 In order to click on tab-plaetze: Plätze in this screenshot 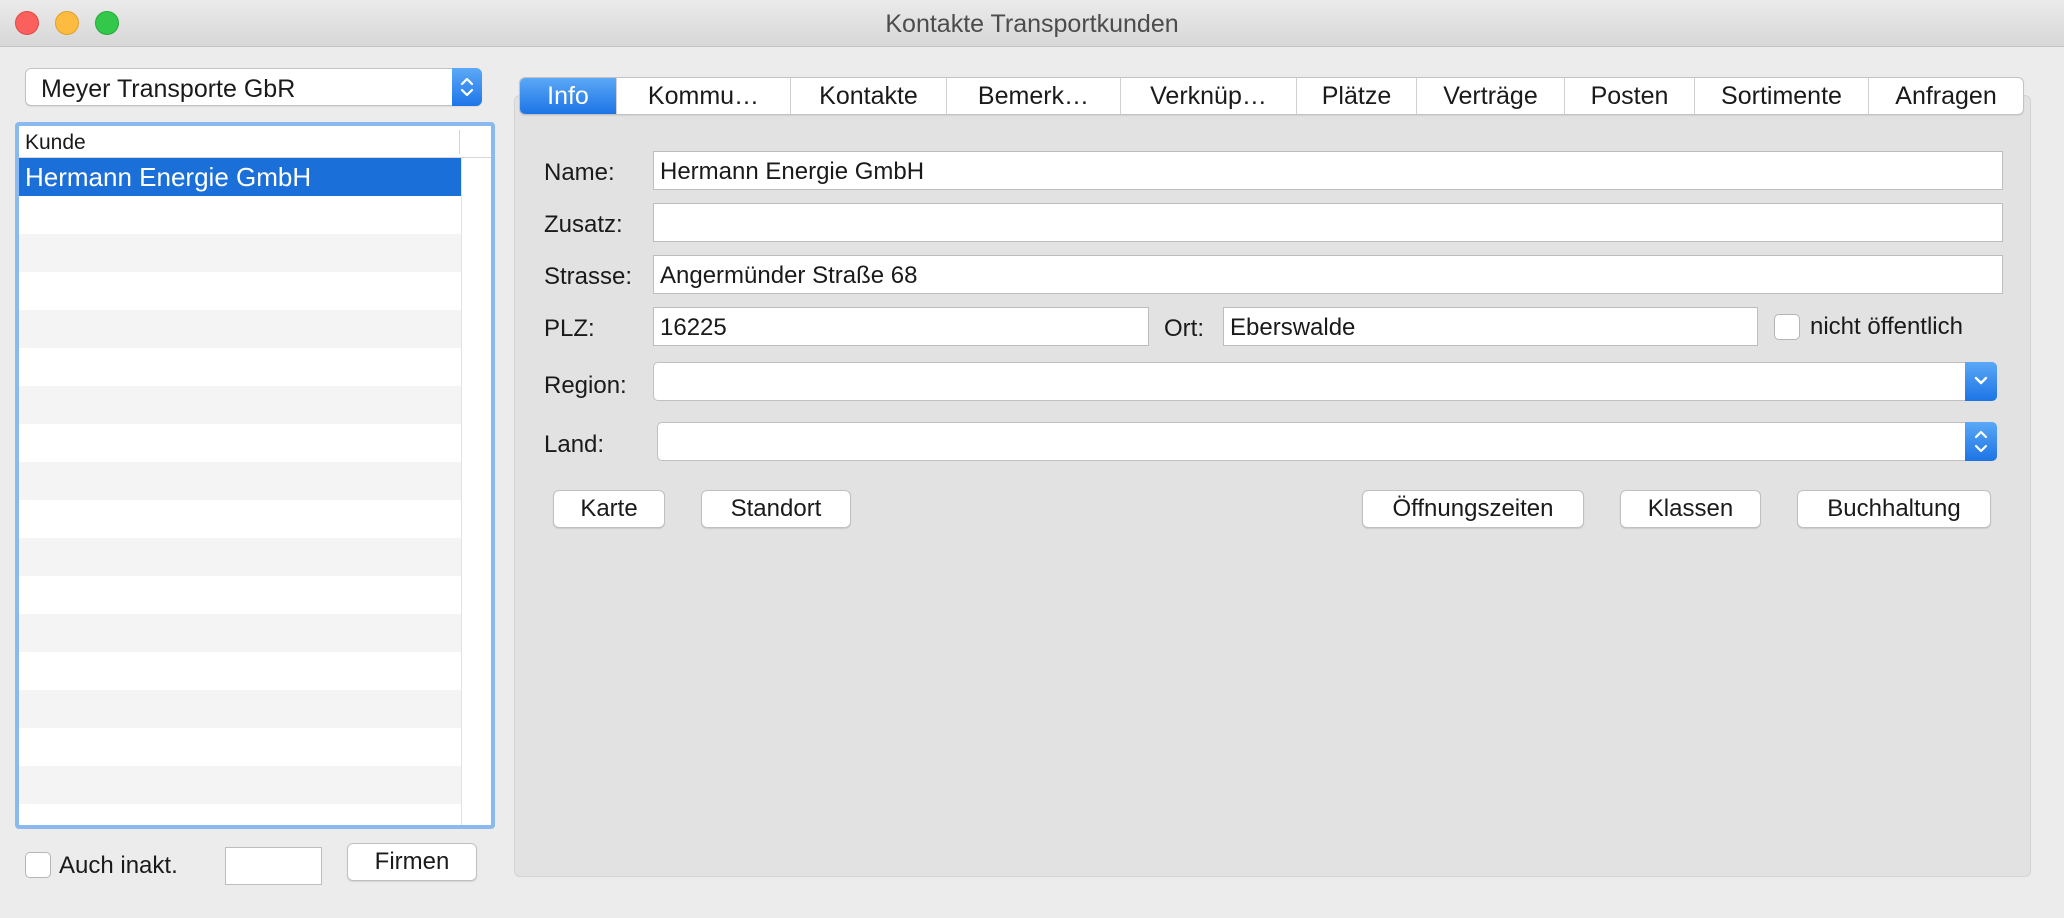, I will do `click(1356, 96)`.